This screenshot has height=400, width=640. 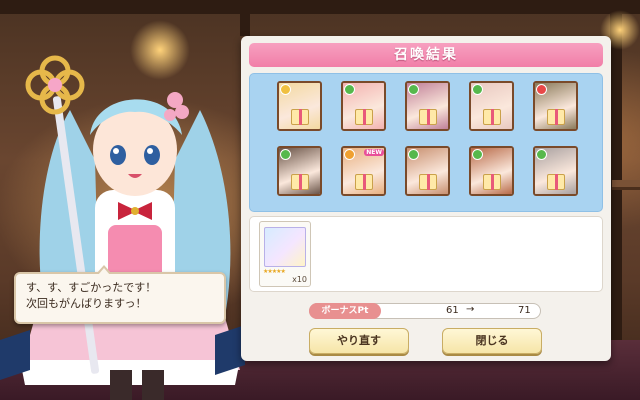 I want to click on dialogue-box: す、す、すごかったです！ 次回もがんばりますっ！, so click(x=120, y=294).